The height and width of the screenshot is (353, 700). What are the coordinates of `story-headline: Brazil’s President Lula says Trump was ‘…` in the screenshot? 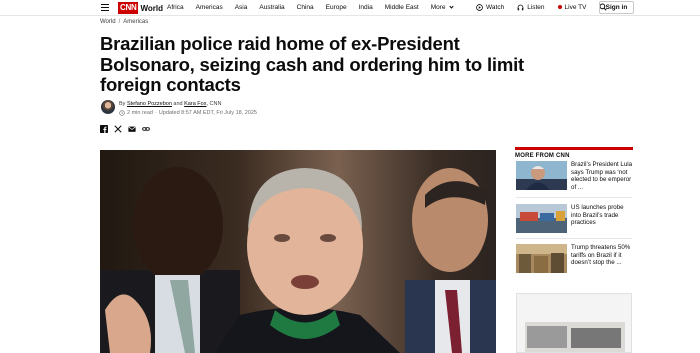 It's located at (602, 176).